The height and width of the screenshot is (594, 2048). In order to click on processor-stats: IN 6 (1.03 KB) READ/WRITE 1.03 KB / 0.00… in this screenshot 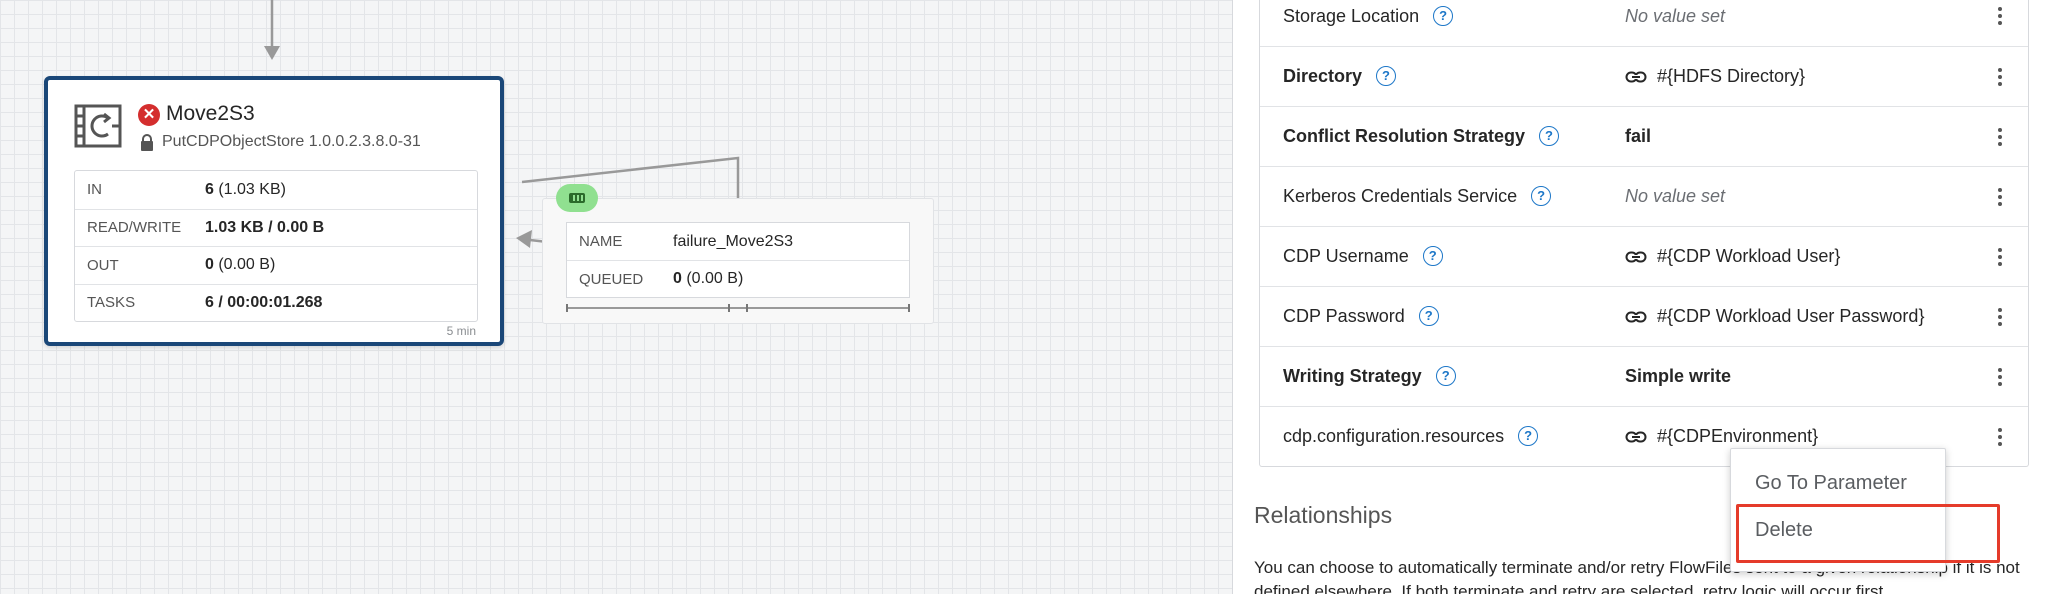, I will do `click(276, 246)`.